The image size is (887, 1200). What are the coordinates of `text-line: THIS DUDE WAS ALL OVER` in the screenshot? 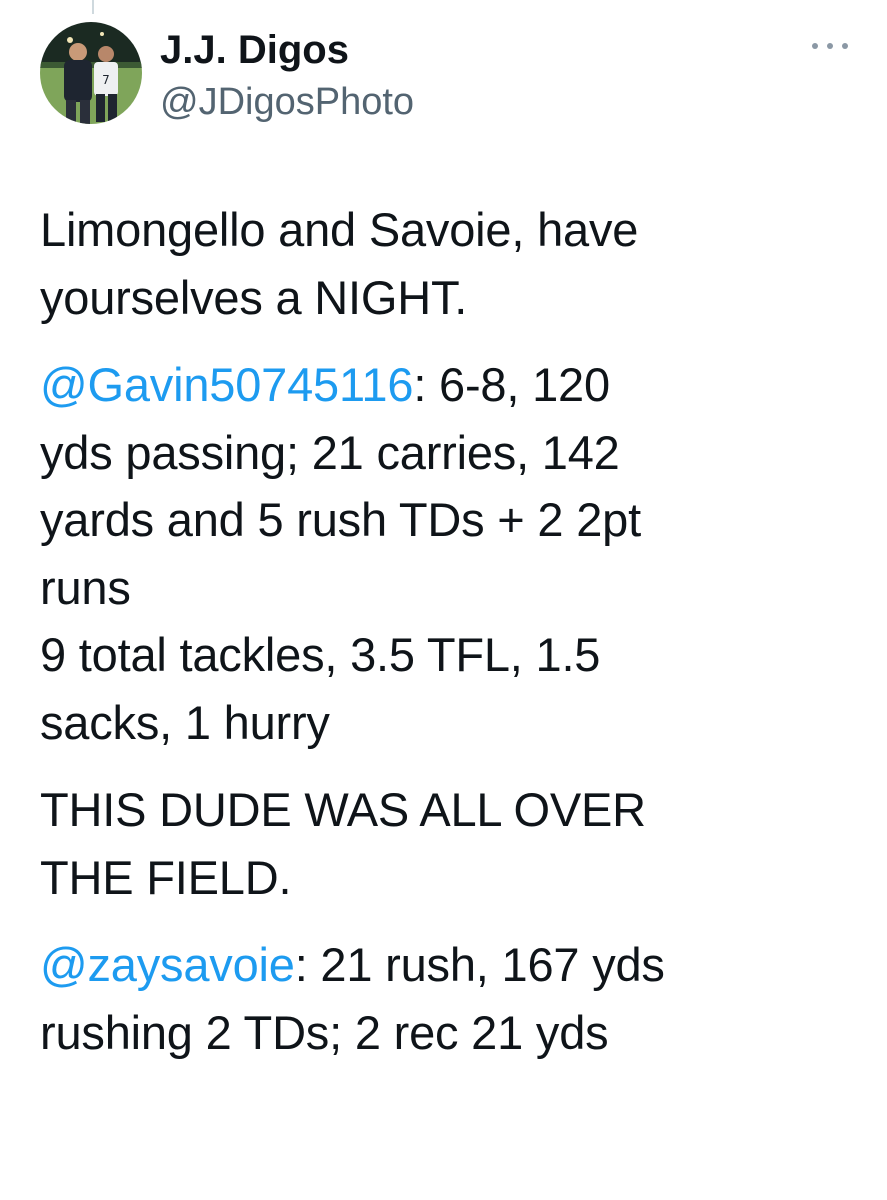 It's located at (343, 809).